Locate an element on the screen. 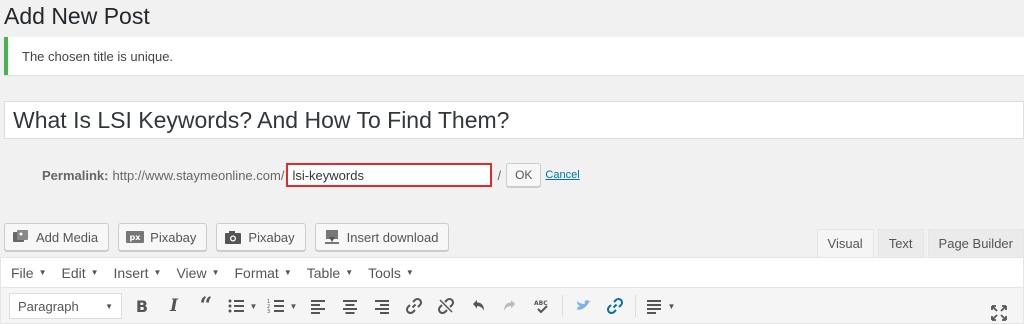 The image size is (1024, 324). blockquote-button: “ is located at coordinates (206, 306).